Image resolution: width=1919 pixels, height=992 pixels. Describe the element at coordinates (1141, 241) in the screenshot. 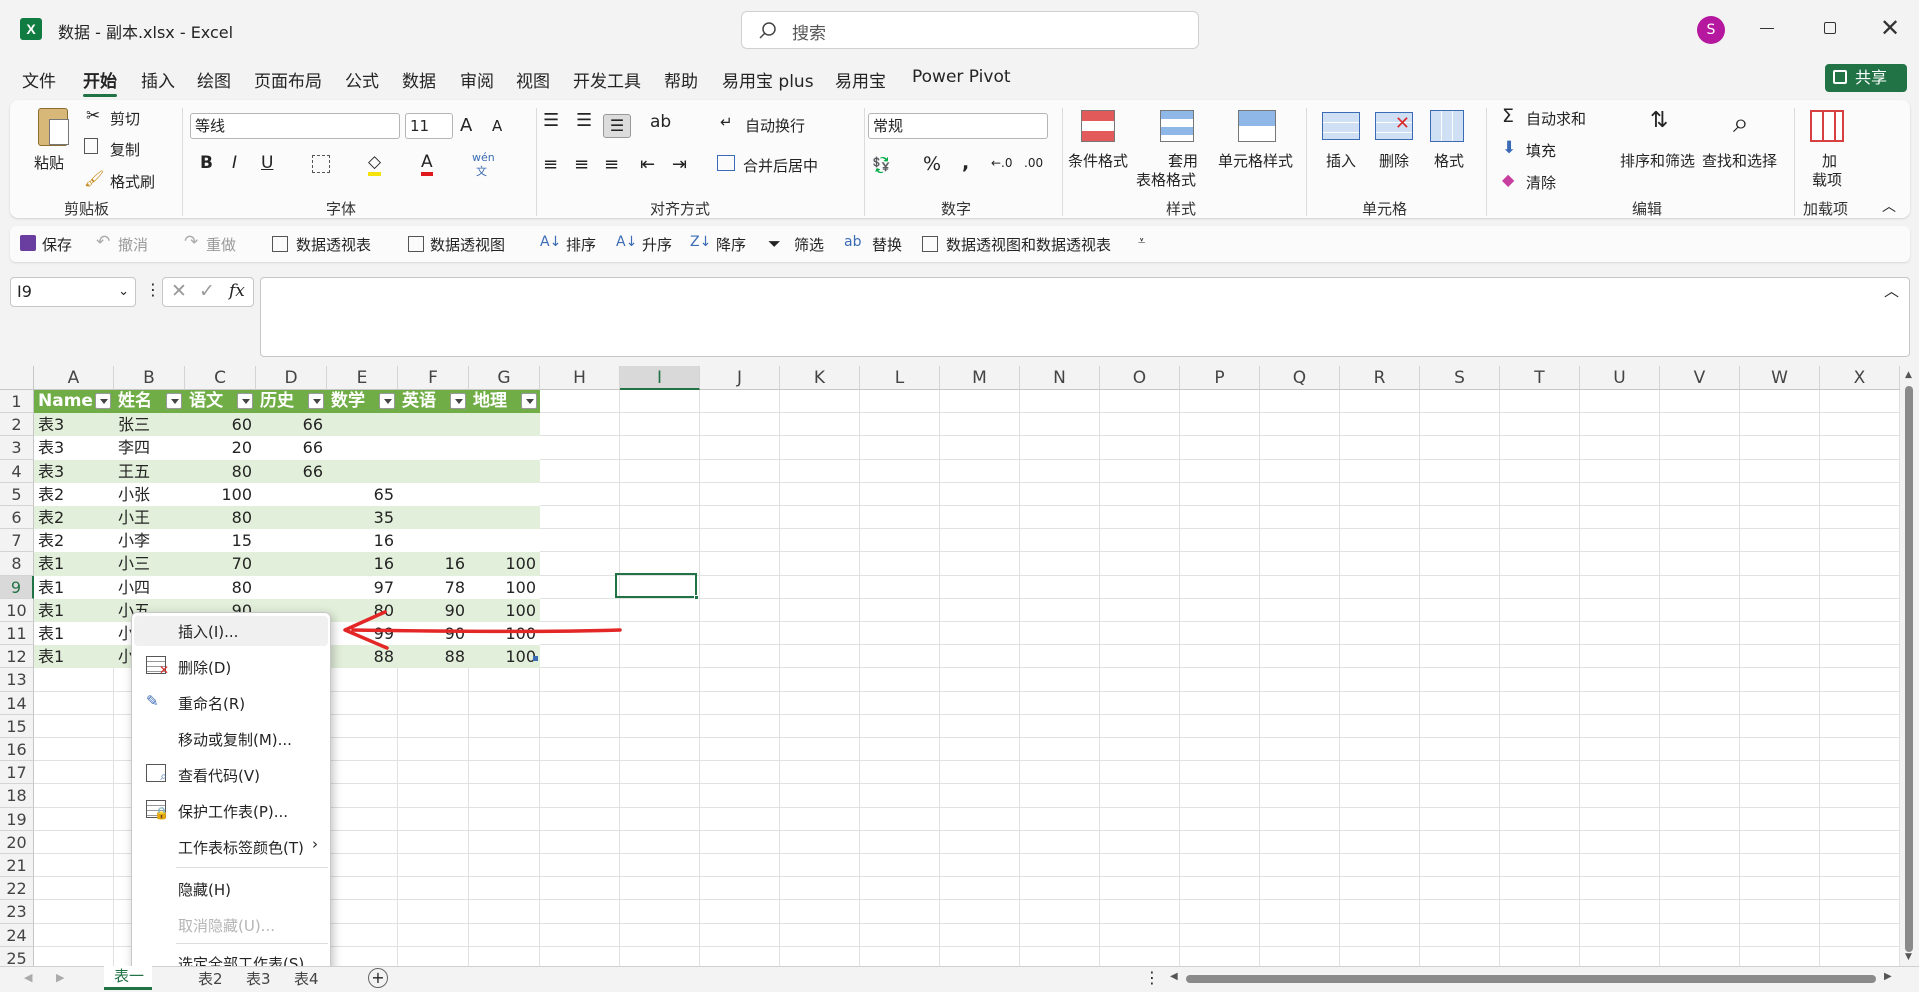

I see `customize-qat-icon: ⩡` at that location.